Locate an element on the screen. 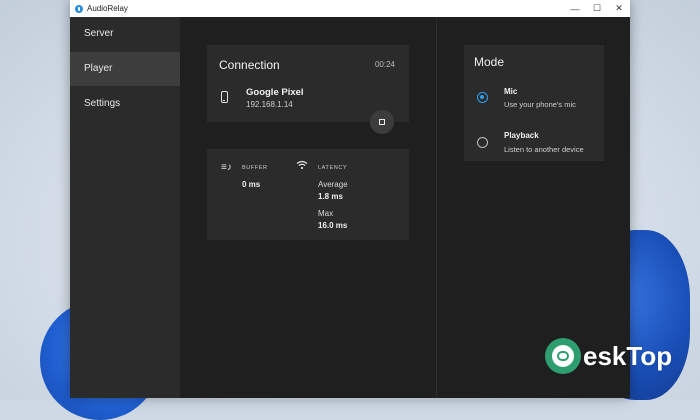  mode-title: Mode is located at coordinates (489, 62).